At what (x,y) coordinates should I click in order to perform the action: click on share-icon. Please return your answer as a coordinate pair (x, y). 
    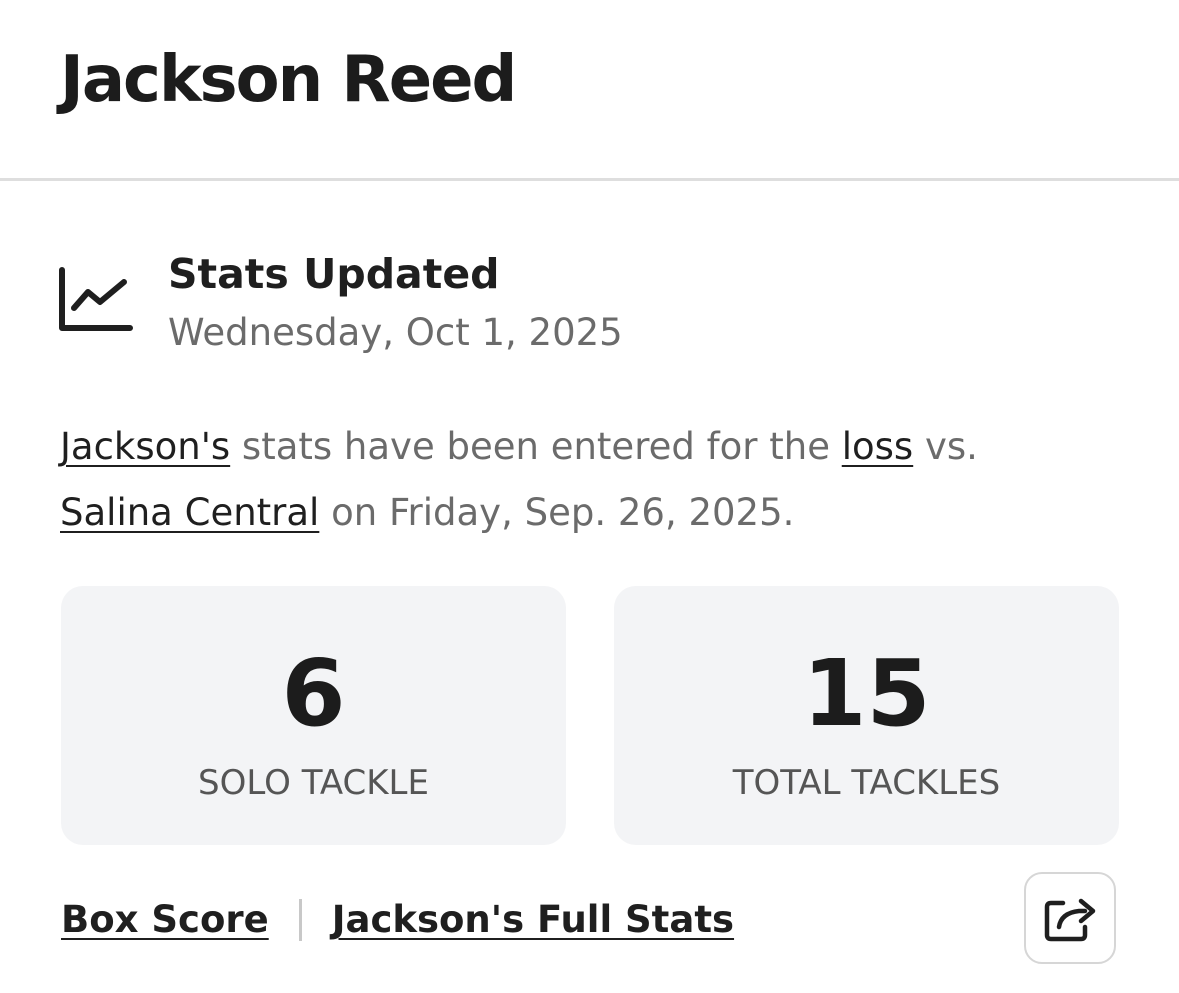
    Looking at the image, I should click on (1070, 920).